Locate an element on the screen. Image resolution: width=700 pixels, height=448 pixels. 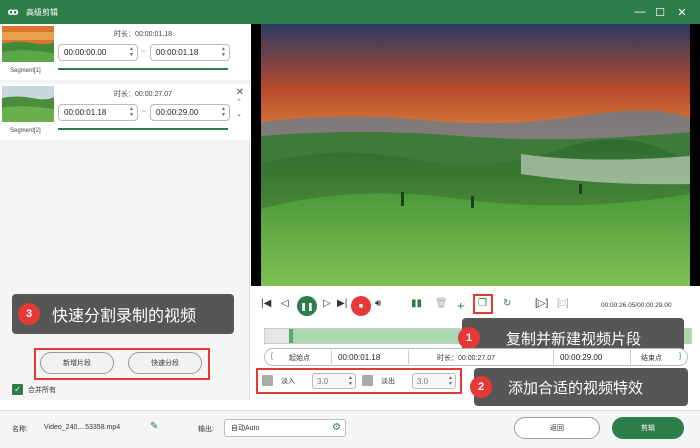
move-up-icon: ⌃ is located at coordinates (239, 102).